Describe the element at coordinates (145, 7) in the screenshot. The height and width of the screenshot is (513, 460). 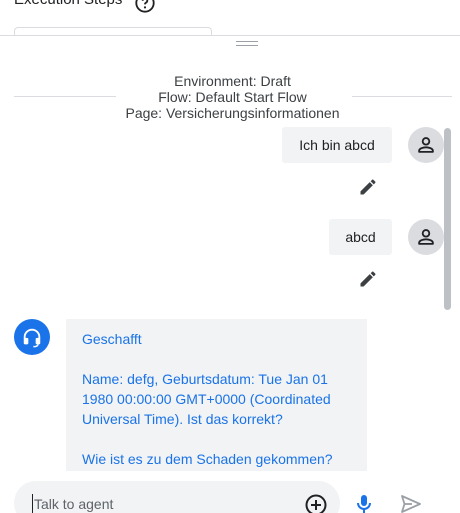
I see `help-circle-icon` at that location.